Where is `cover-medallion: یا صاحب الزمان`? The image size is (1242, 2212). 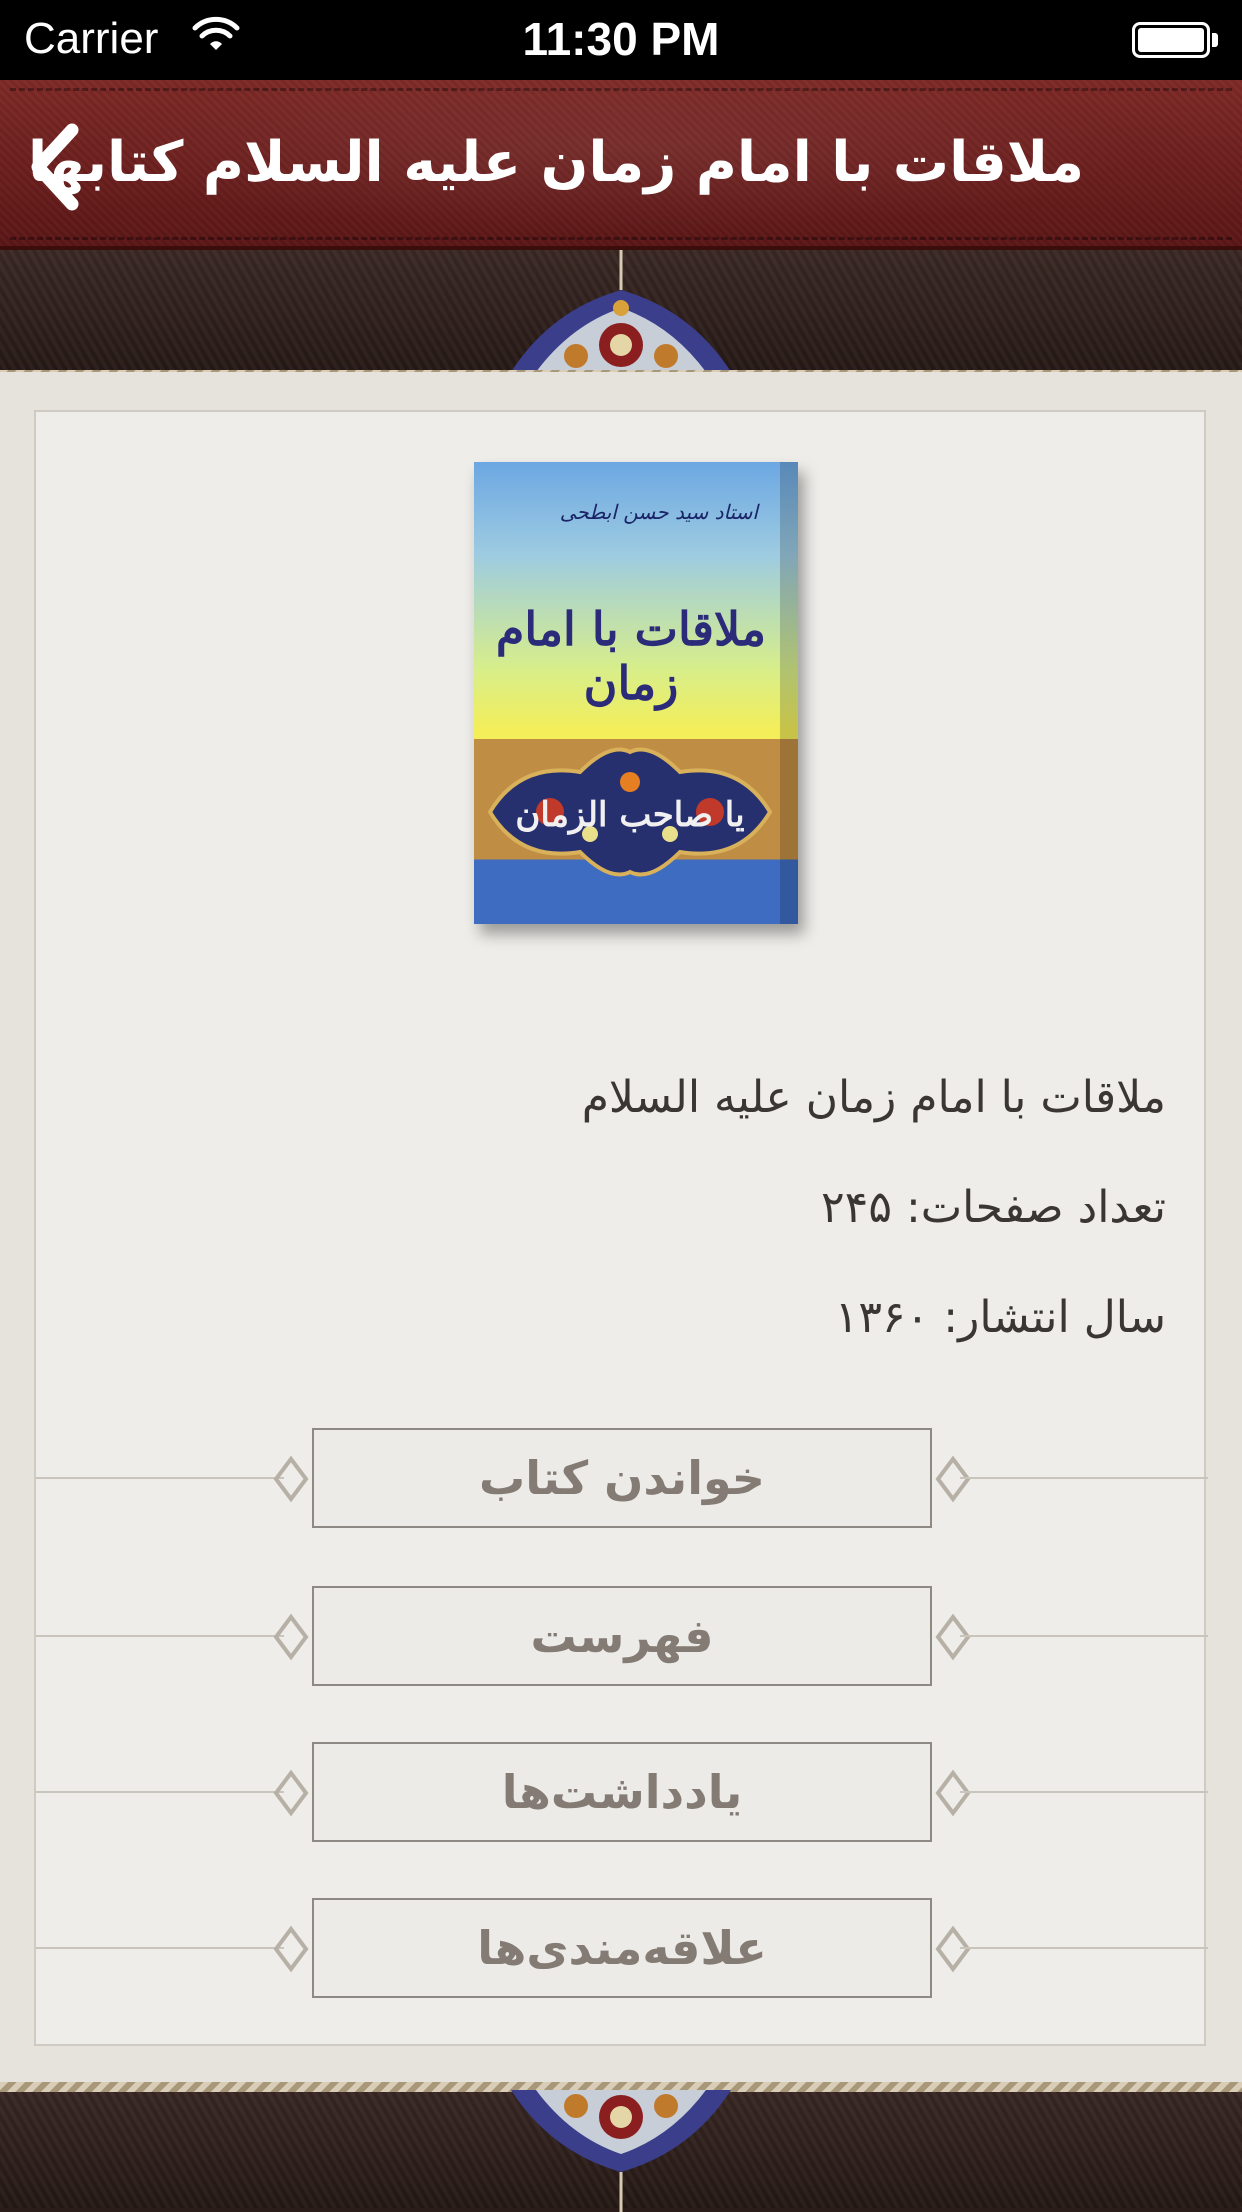
cover-medallion: یا صاحب الزمان is located at coordinates (630, 812).